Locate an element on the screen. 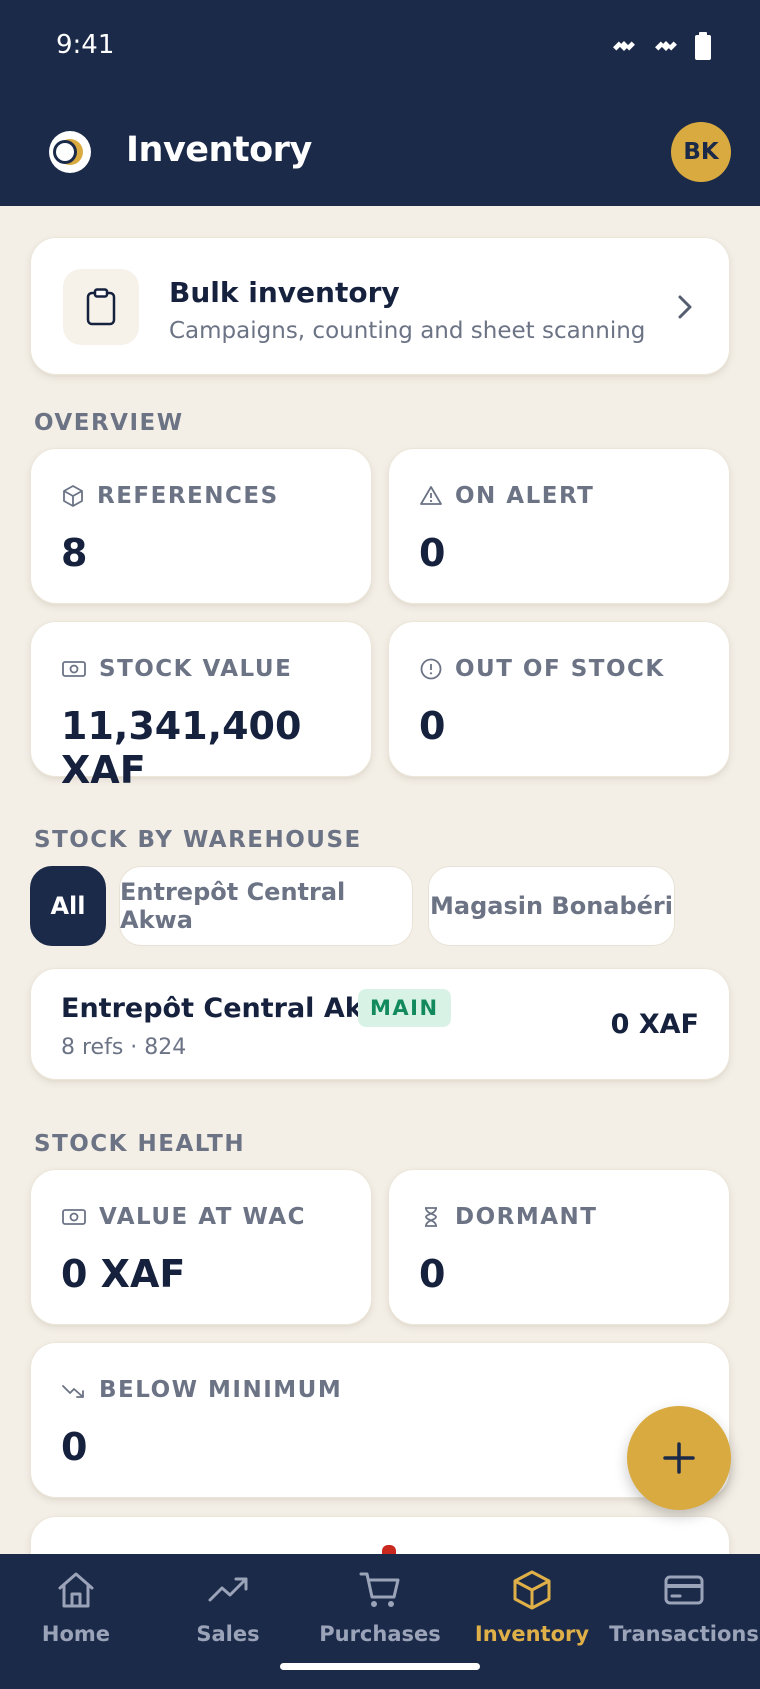  value-at-wac-card: VALUE AT WAC 0 XAF is located at coordinates (201, 1247).